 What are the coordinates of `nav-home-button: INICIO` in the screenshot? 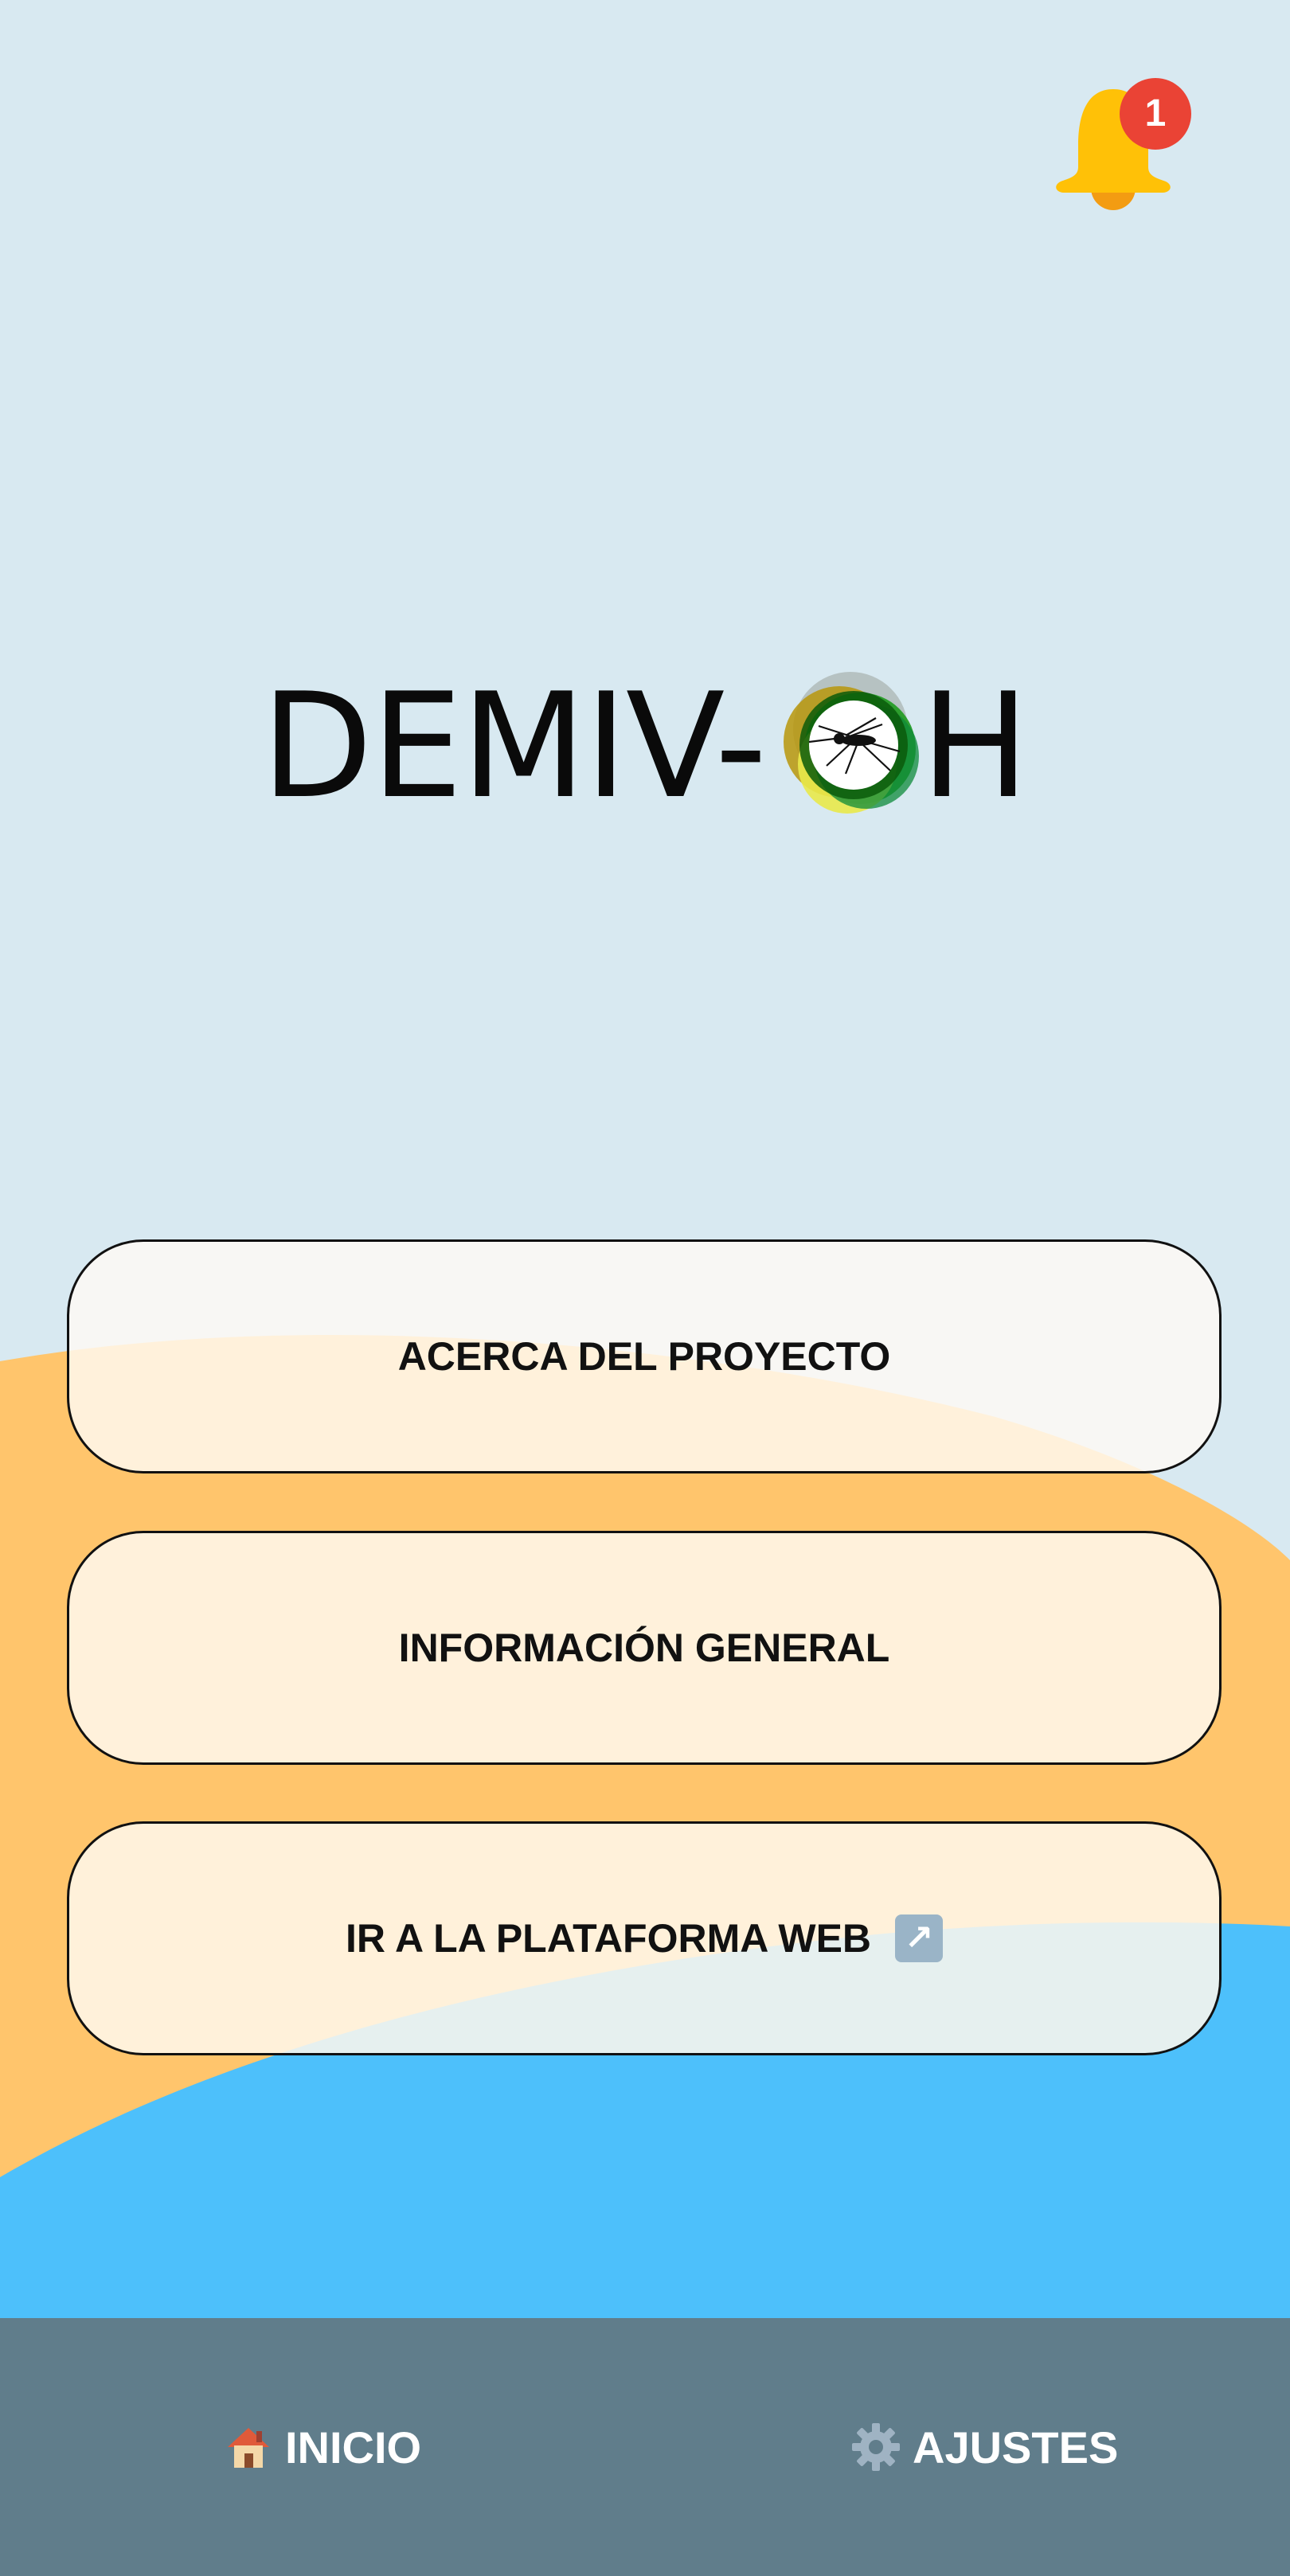 It's located at (322, 2447).